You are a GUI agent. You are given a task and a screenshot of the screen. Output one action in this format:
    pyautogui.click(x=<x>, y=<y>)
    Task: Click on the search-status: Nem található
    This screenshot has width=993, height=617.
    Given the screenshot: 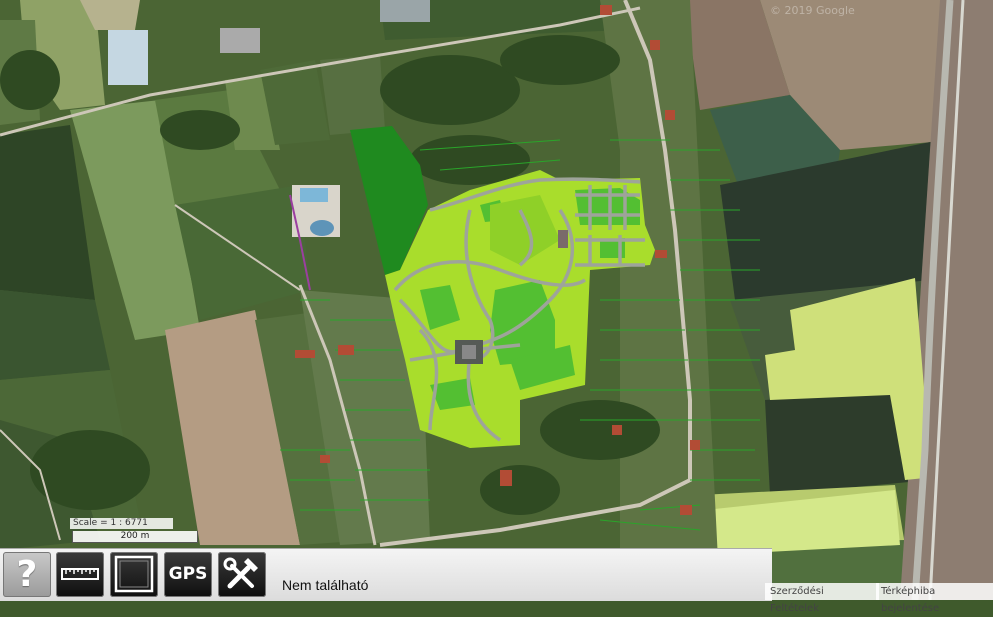 What is the action you would take?
    pyautogui.click(x=325, y=585)
    